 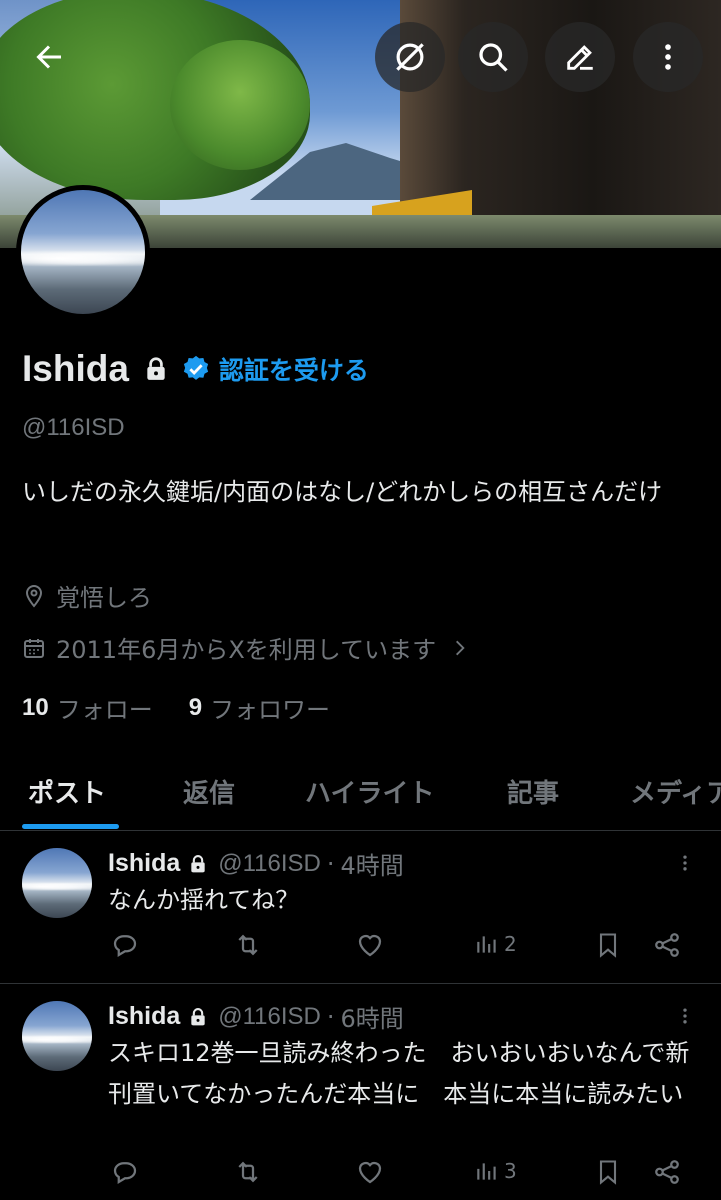 I want to click on back-button, so click(x=49, y=57).